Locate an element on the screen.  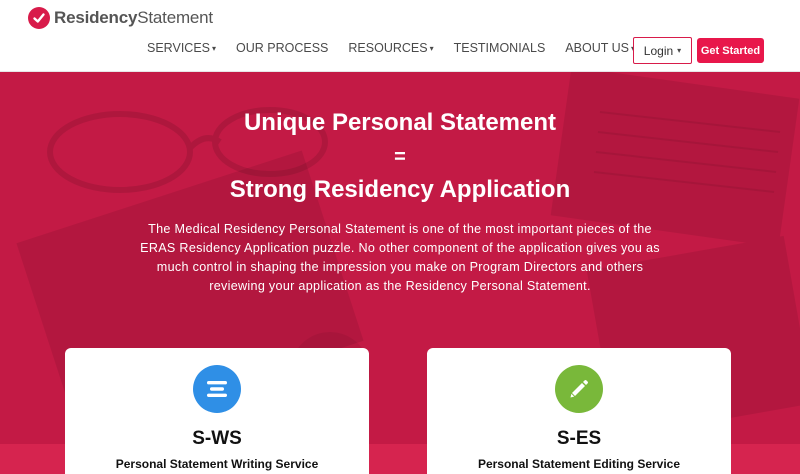
service-card-writing: S-WS Personal Statement Writing Service is located at coordinates (217, 411).